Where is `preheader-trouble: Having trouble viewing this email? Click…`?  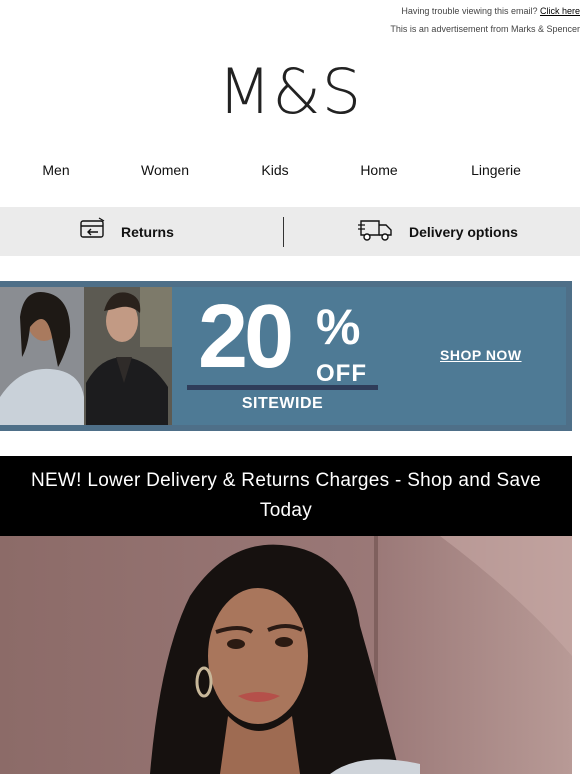 preheader-trouble: Having trouble viewing this email? Click… is located at coordinates (290, 11).